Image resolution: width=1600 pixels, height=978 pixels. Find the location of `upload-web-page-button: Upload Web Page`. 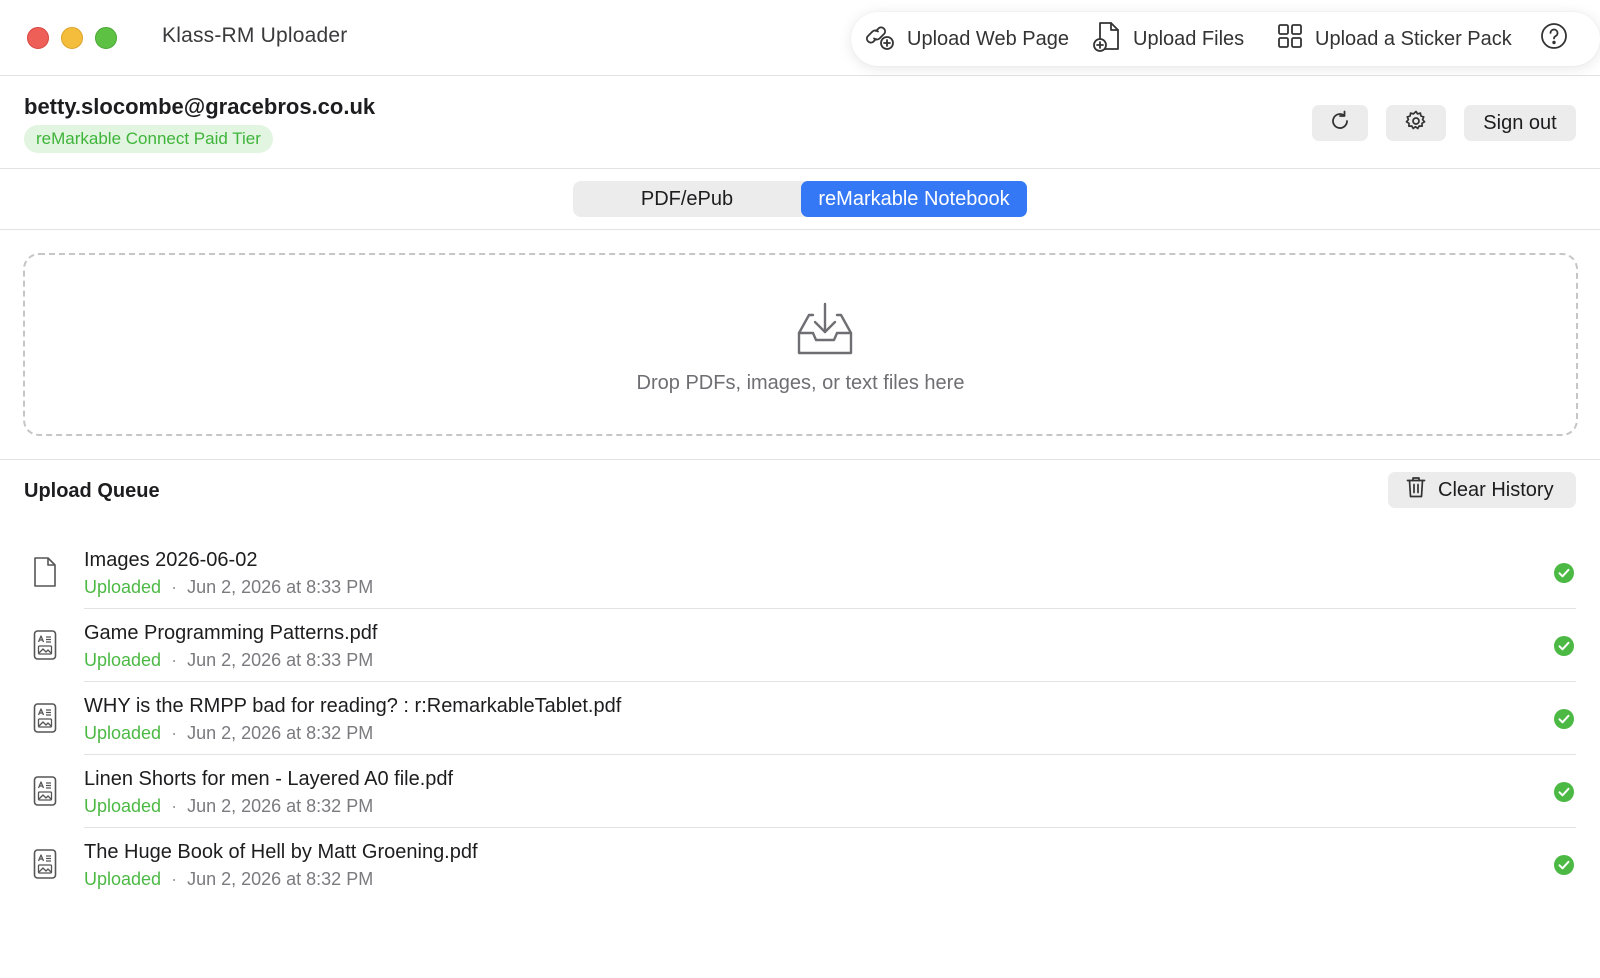

upload-web-page-button: Upload Web Page is located at coordinates (967, 39).